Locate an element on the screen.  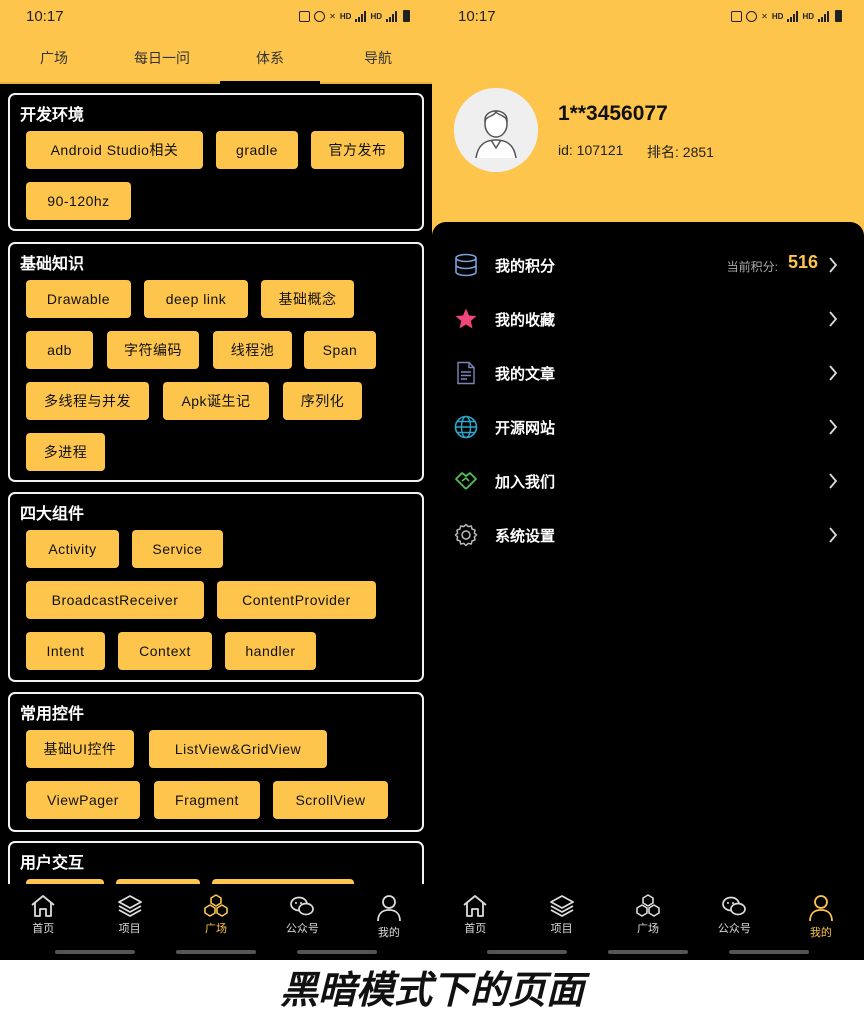
hd-icon-2: HD is located at coordinates (808, 16).